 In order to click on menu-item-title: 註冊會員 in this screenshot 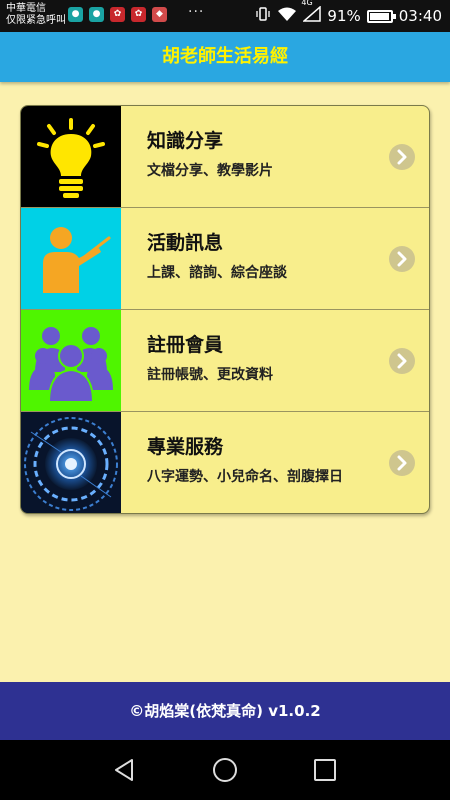, I will do `click(185, 345)`.